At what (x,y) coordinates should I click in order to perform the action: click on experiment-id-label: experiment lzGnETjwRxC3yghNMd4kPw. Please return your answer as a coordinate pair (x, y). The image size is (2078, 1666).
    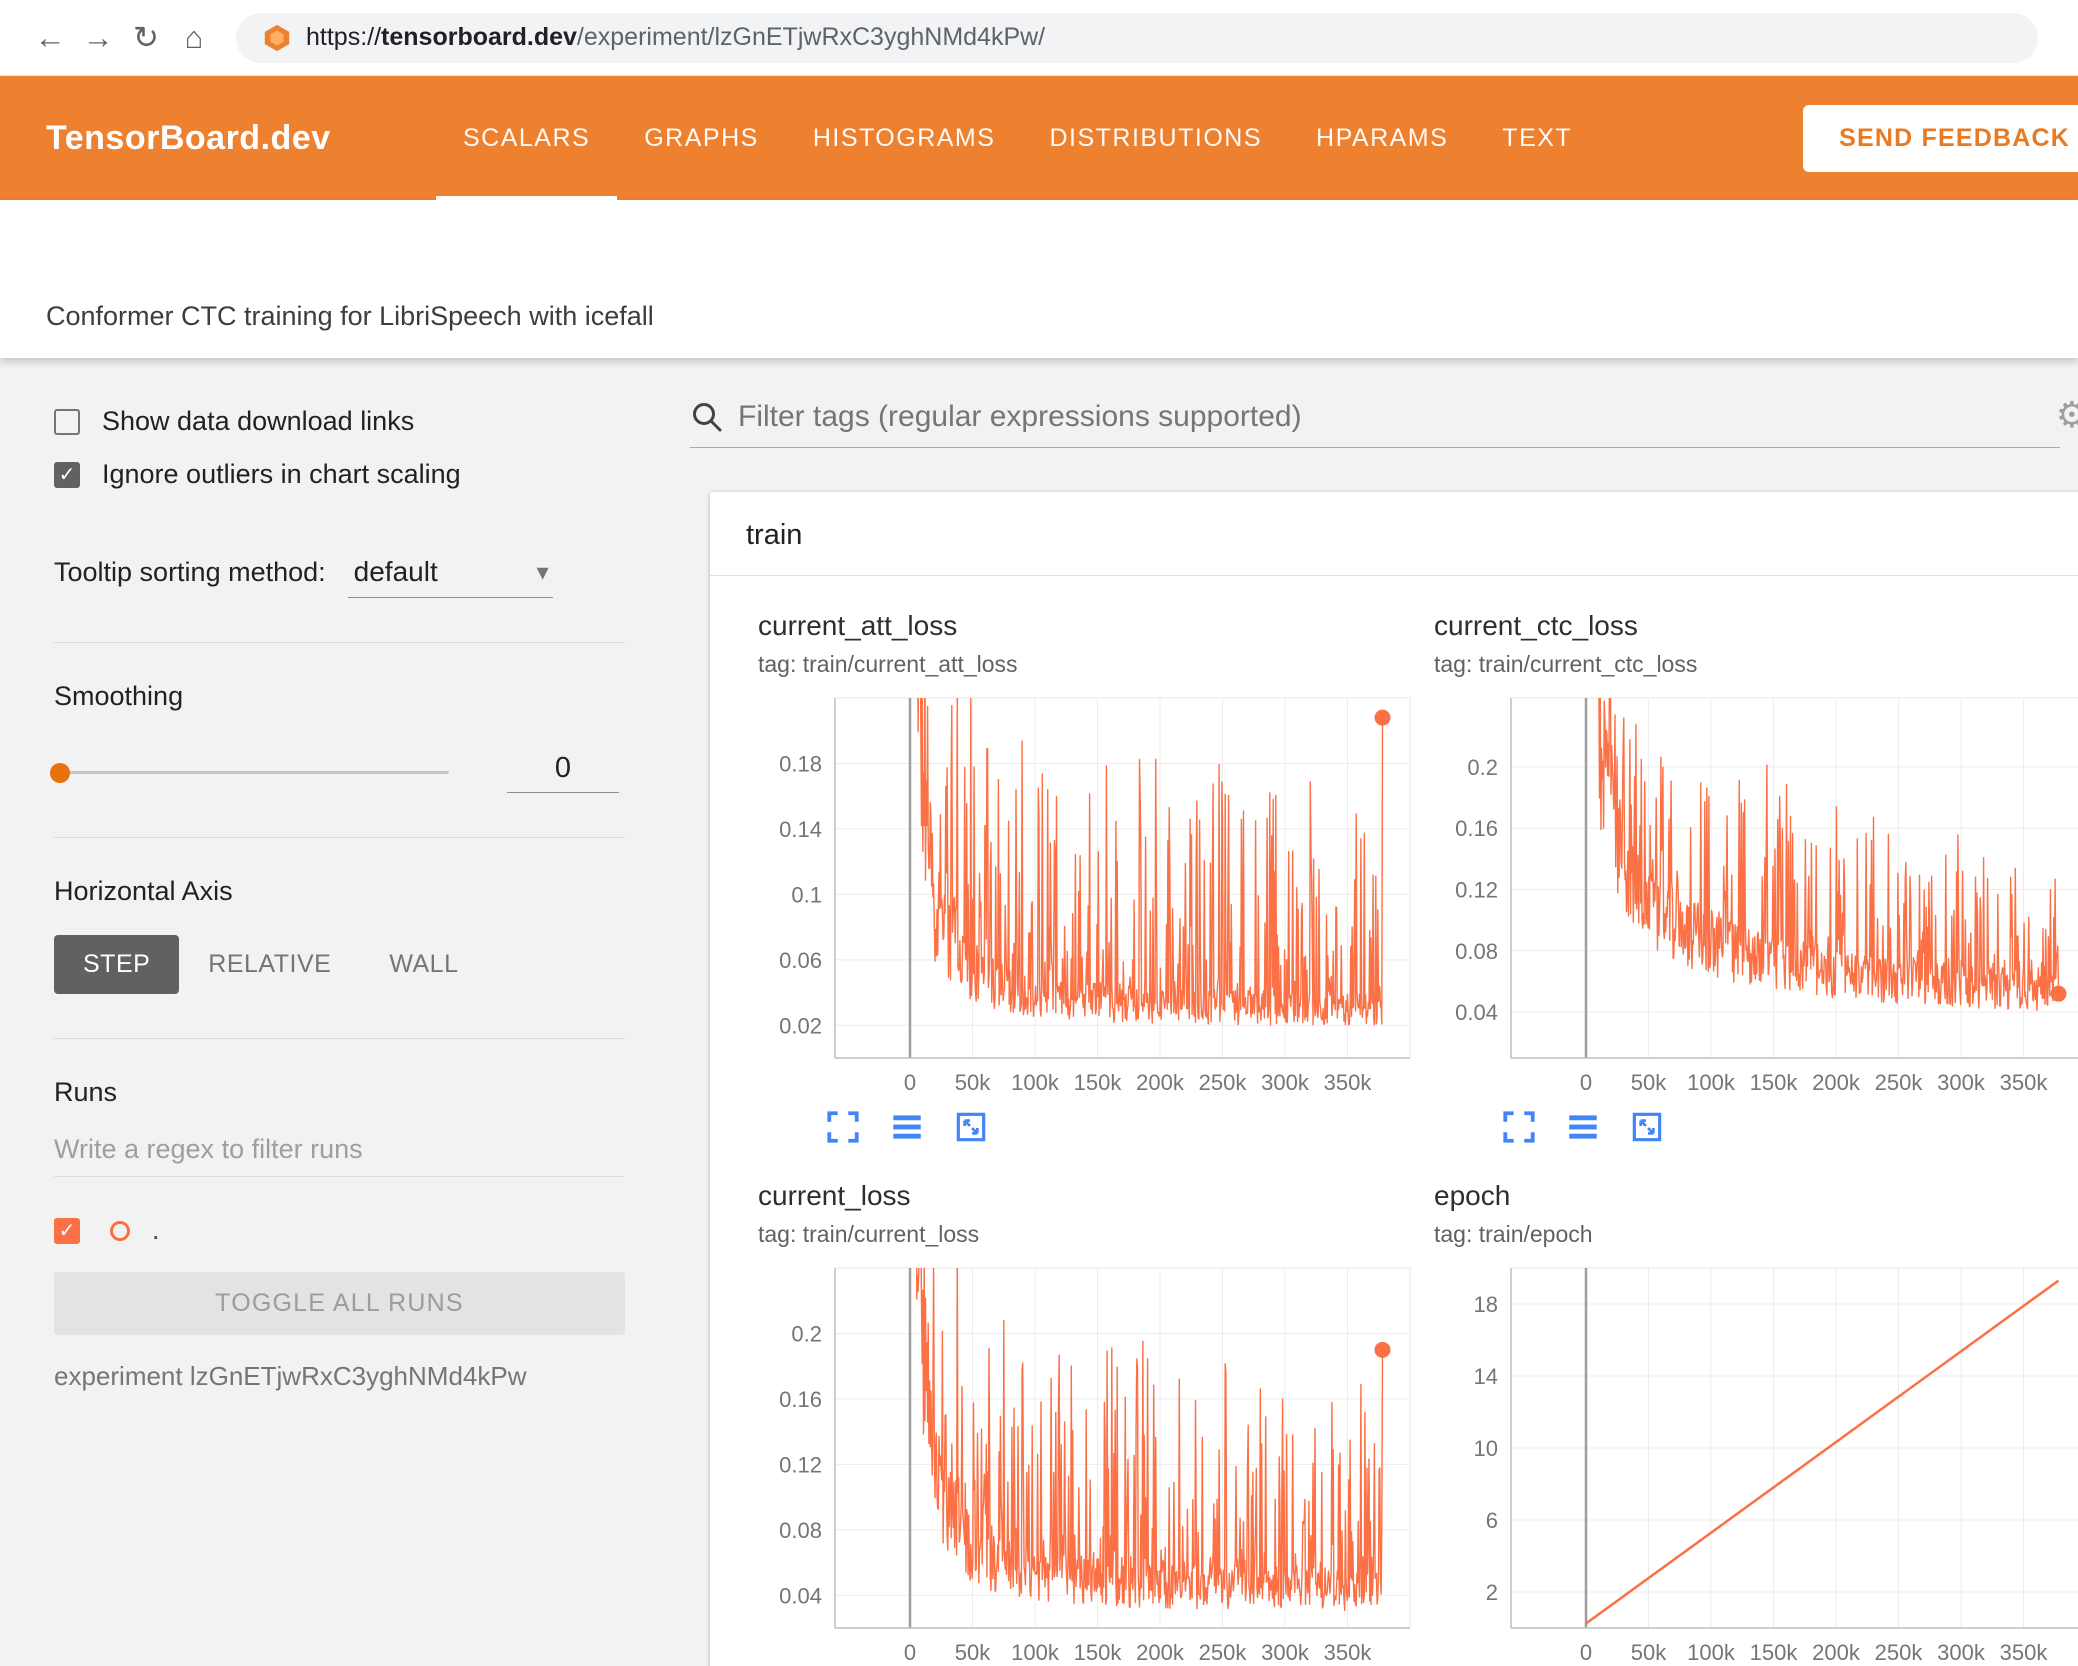
    Looking at the image, I should click on (290, 1376).